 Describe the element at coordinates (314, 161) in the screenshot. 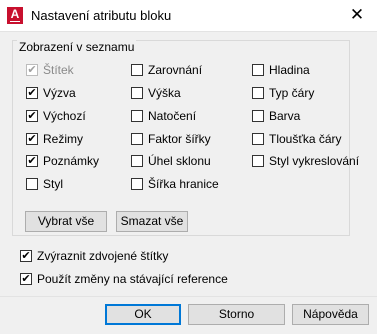

I see `checkbox-label: Styl vykreslování` at that location.